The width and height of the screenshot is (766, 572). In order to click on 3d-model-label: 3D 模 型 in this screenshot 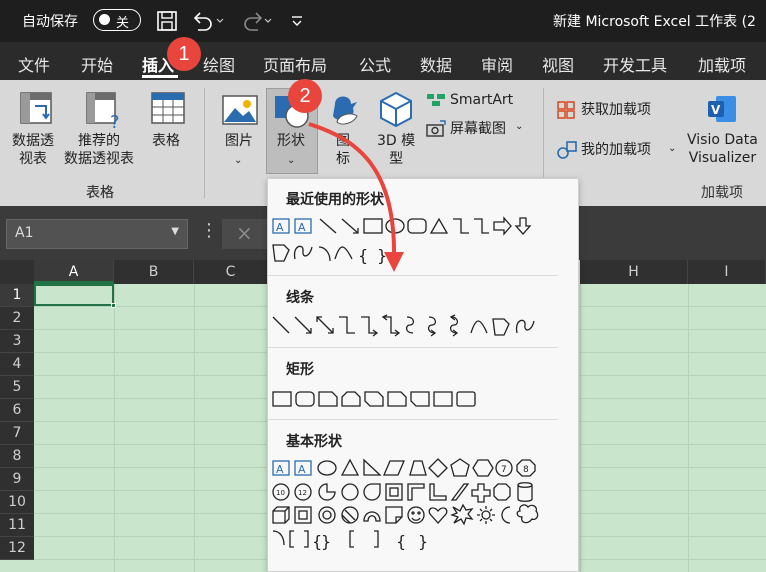, I will do `click(396, 150)`.